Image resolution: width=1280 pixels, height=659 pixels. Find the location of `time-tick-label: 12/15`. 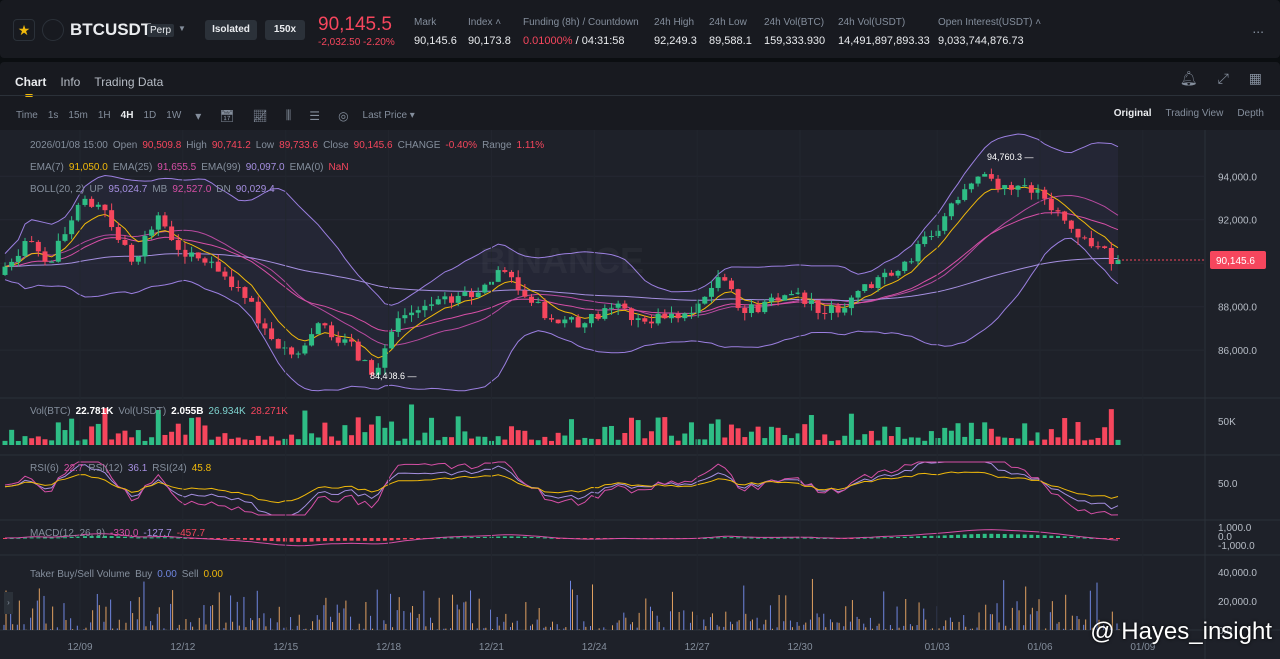

time-tick-label: 12/15 is located at coordinates (285, 647).